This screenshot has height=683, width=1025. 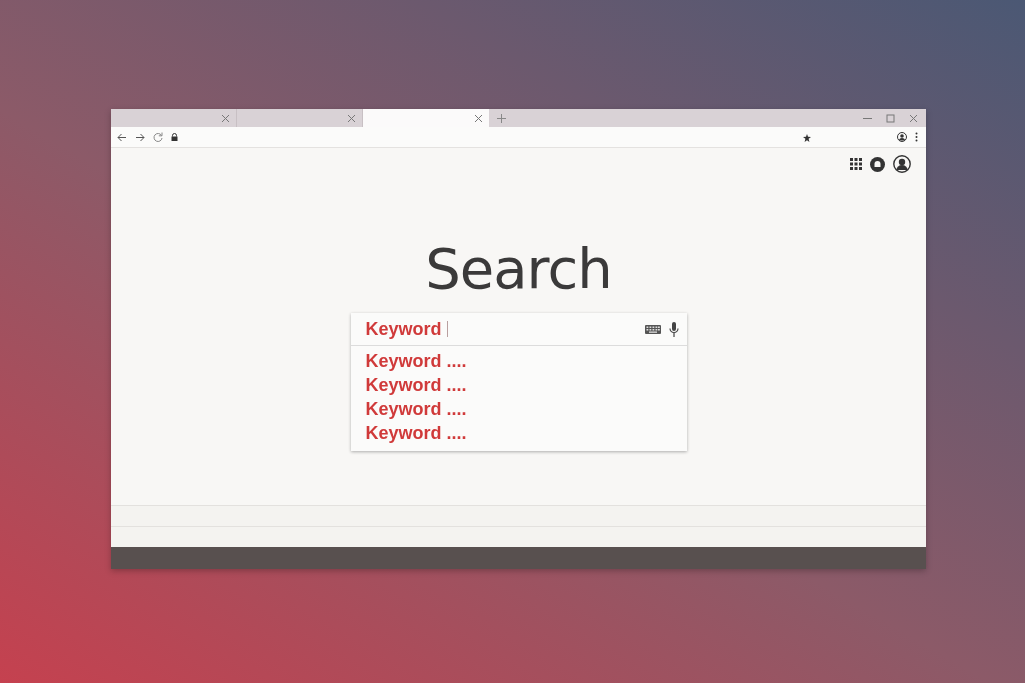 What do you see at coordinates (652, 329) in the screenshot?
I see `keyboard-icon` at bounding box center [652, 329].